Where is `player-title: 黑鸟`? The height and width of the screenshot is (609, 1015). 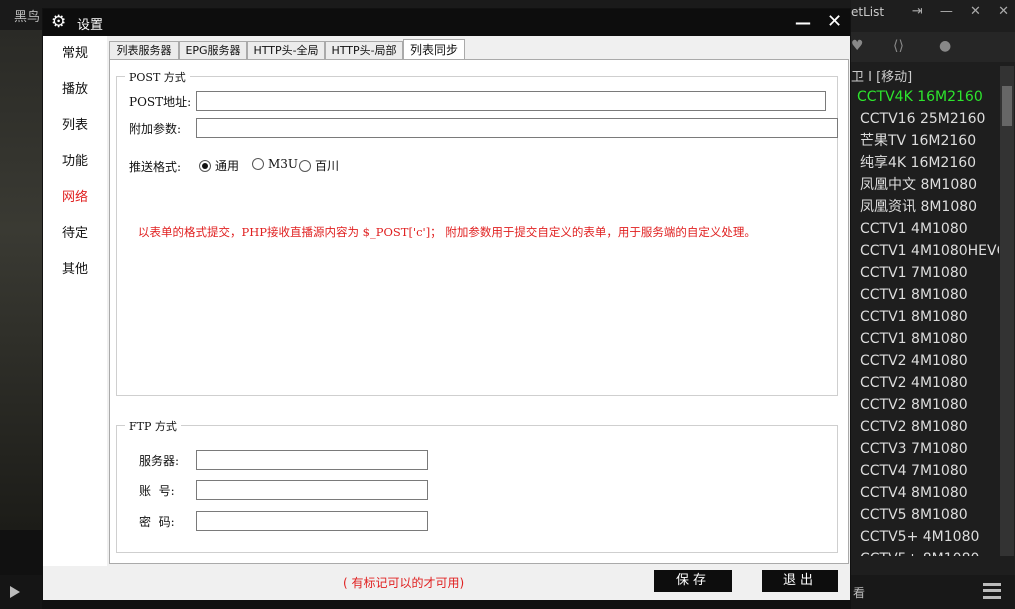
player-title: 黑鸟 is located at coordinates (27, 17).